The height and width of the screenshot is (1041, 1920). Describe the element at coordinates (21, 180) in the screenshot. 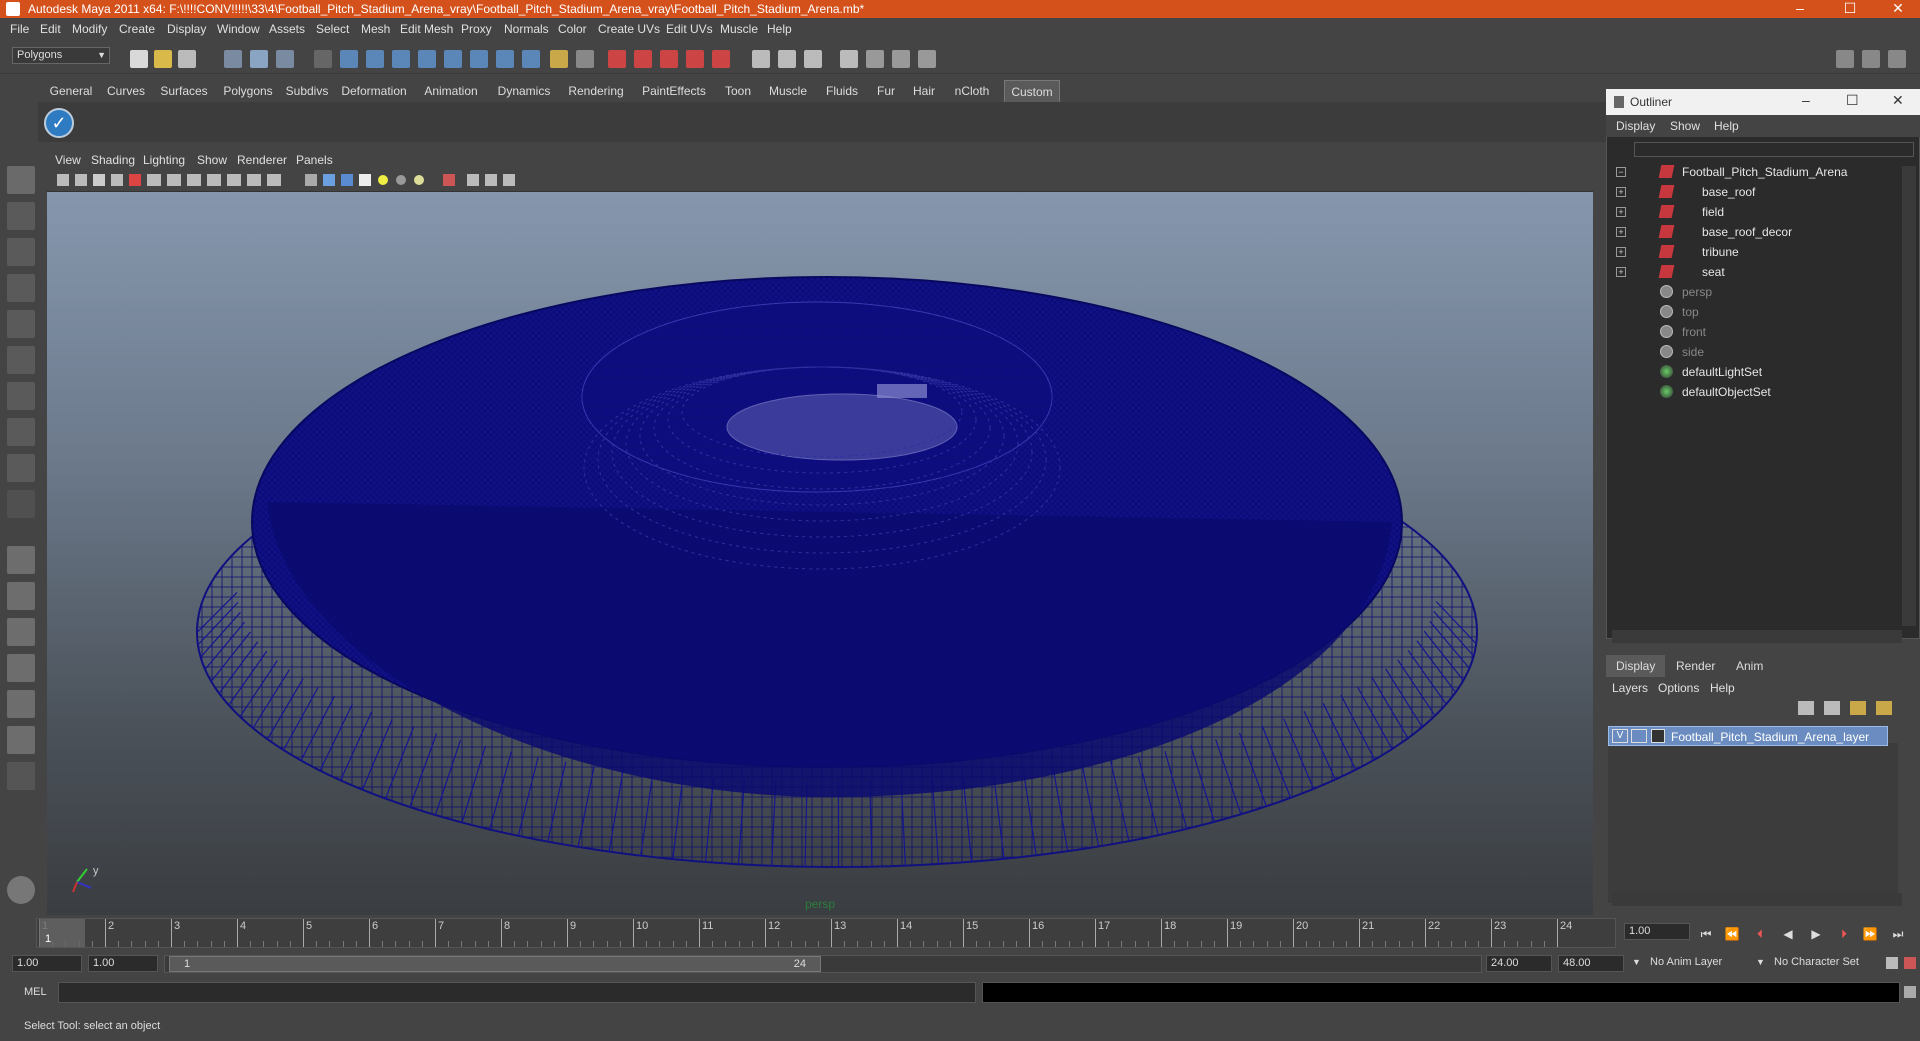

I see `select-tool-icon` at that location.